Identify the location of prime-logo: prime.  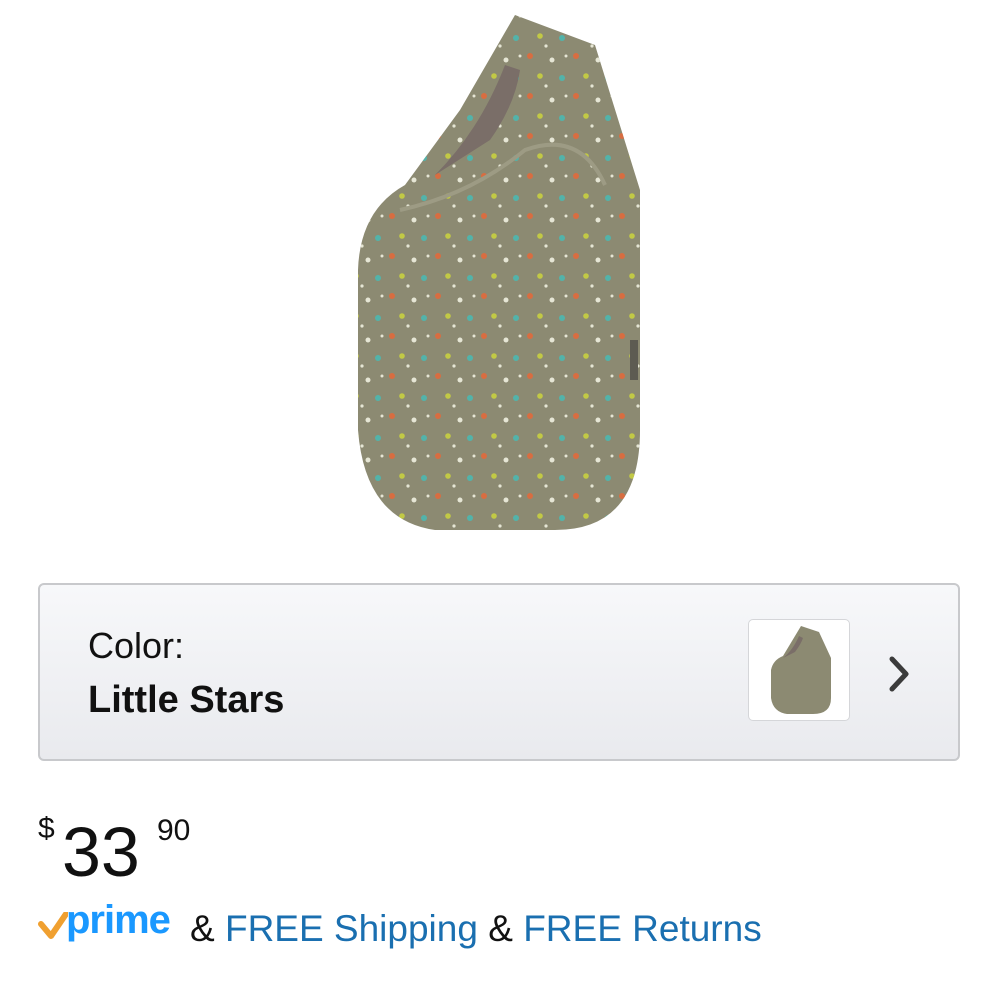
(113, 921).